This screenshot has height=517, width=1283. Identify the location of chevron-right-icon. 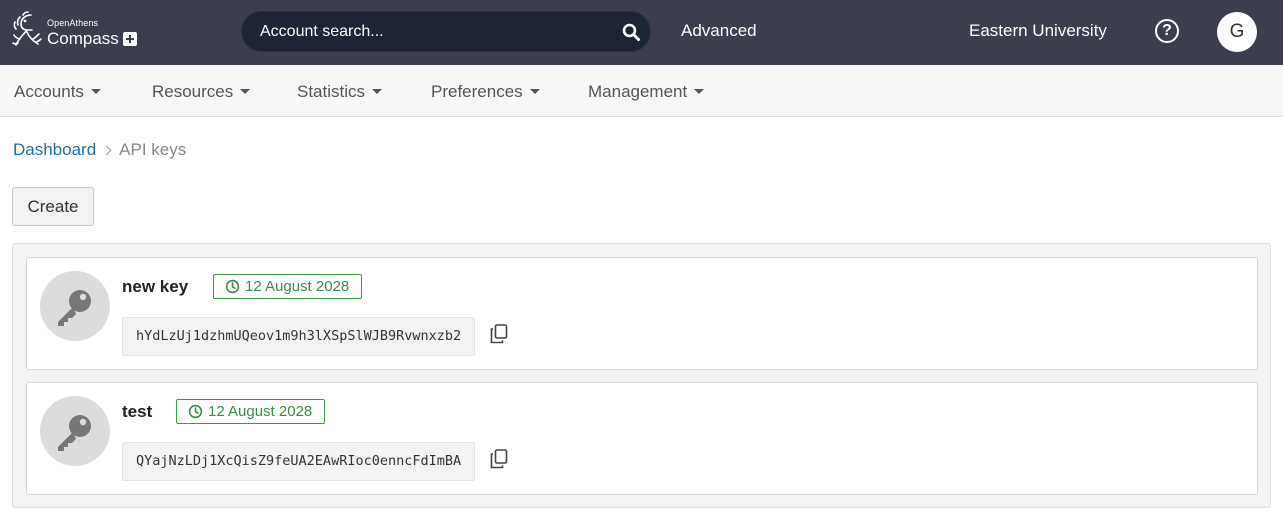
(106, 150).